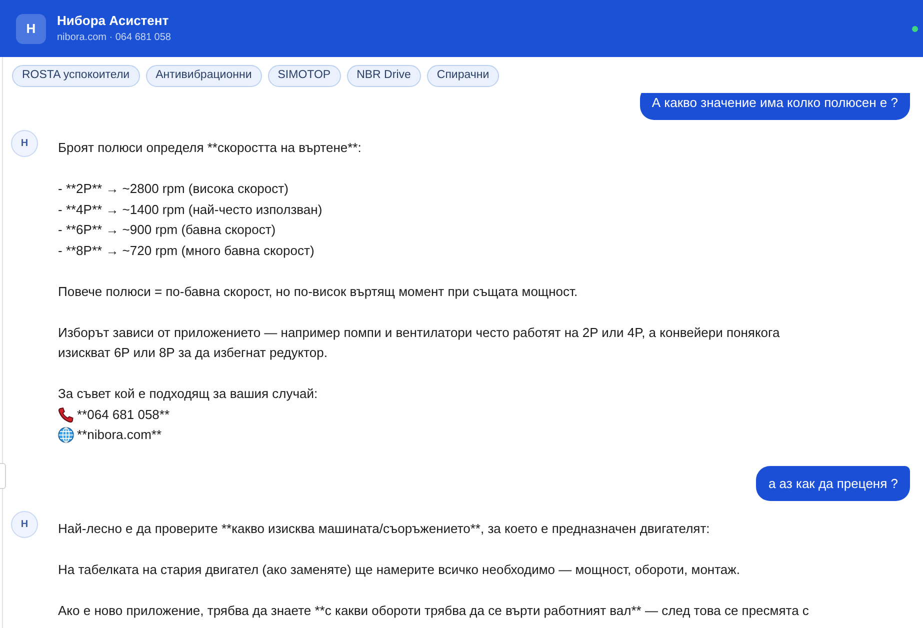 The height and width of the screenshot is (628, 923). I want to click on list-item-text: - **4P** → ~1400 rpm (най-често използван), so click(190, 209).